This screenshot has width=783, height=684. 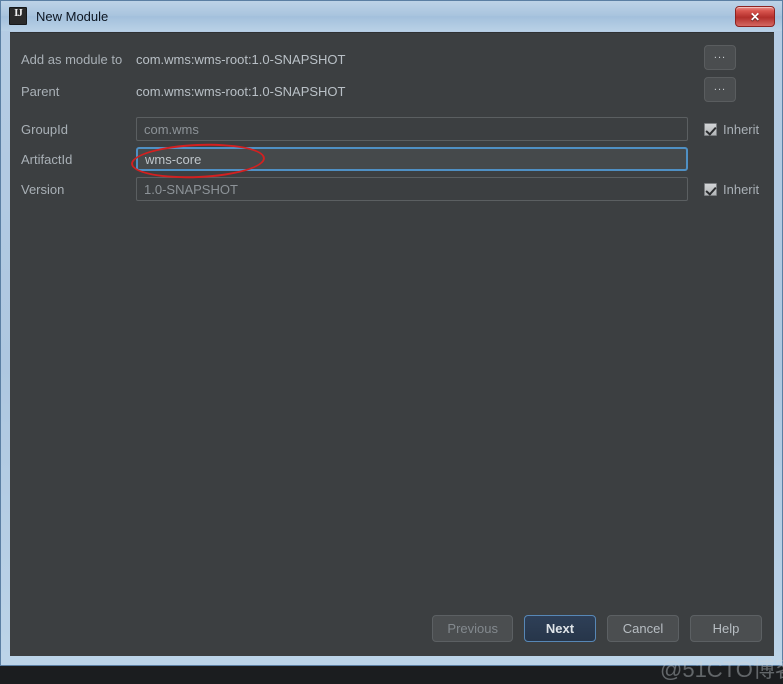 What do you see at coordinates (412, 159) in the screenshot?
I see `artifactid-input` at bounding box center [412, 159].